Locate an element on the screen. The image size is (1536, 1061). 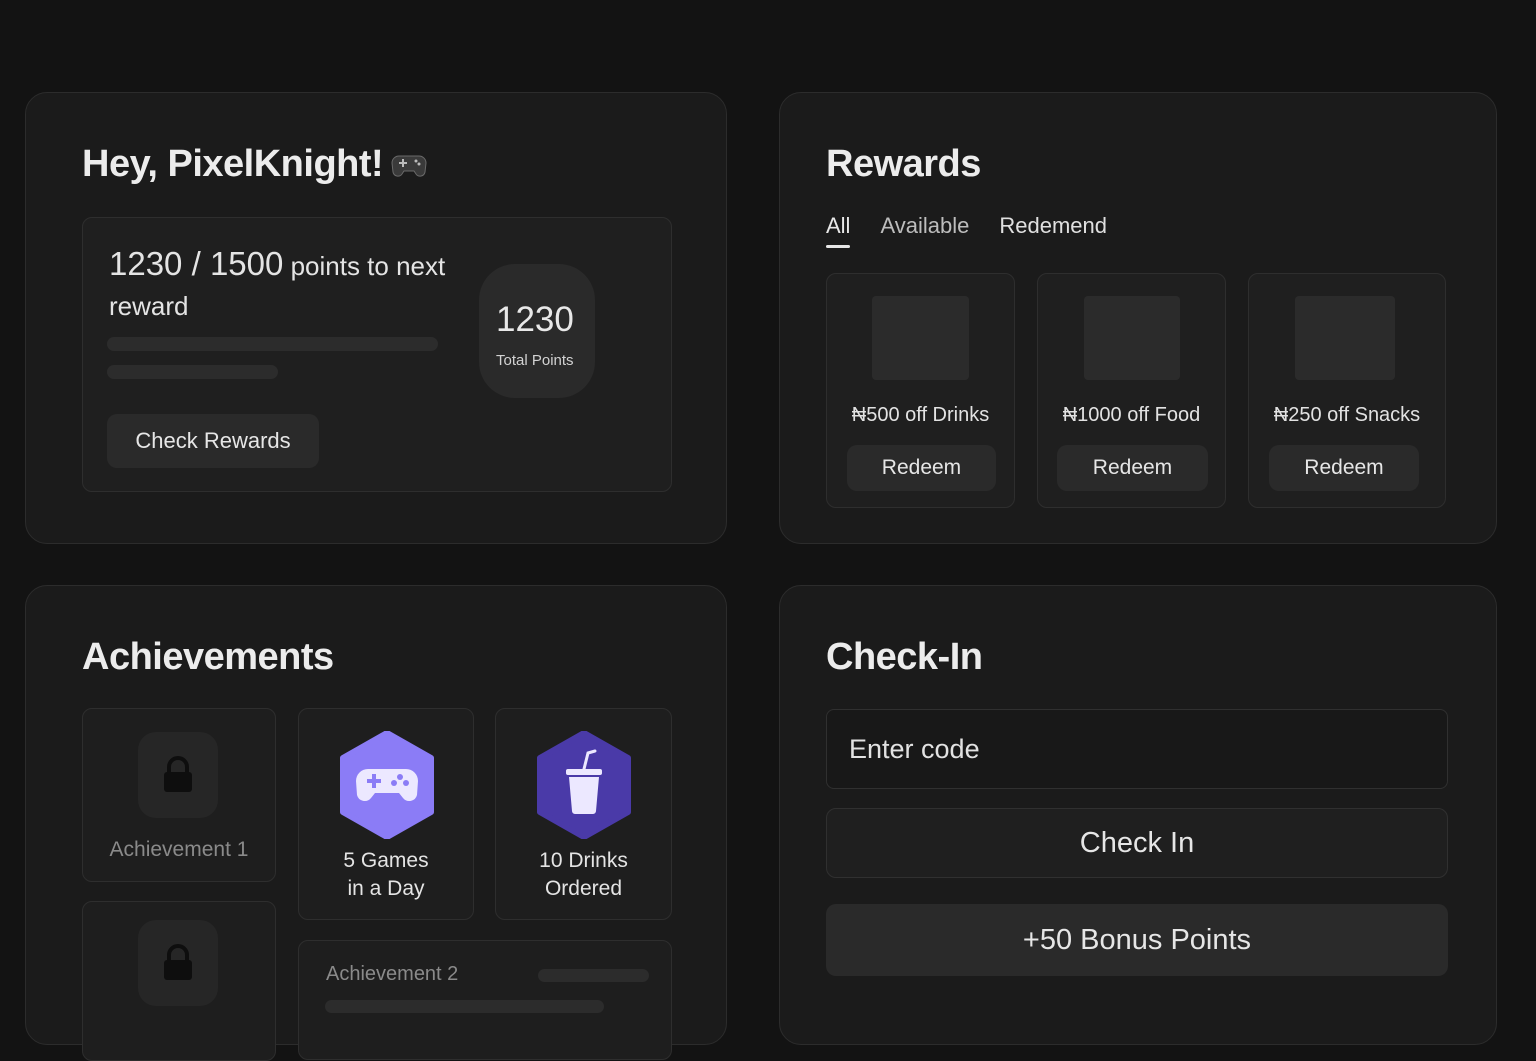
achievement-card-progress: Achievement 2 is located at coordinates (485, 1000).